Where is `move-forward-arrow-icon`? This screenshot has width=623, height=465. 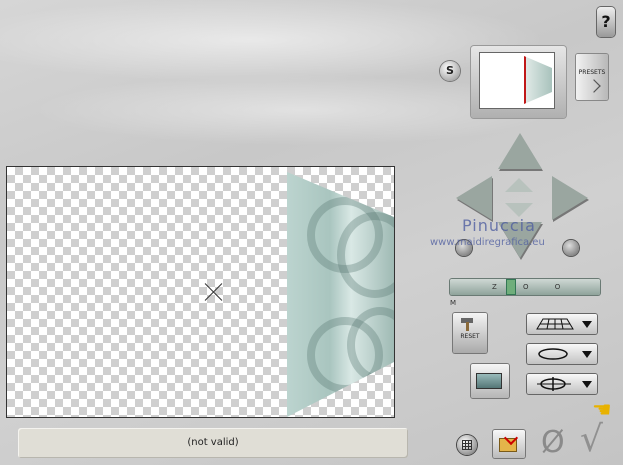 move-forward-arrow-icon is located at coordinates (519, 185).